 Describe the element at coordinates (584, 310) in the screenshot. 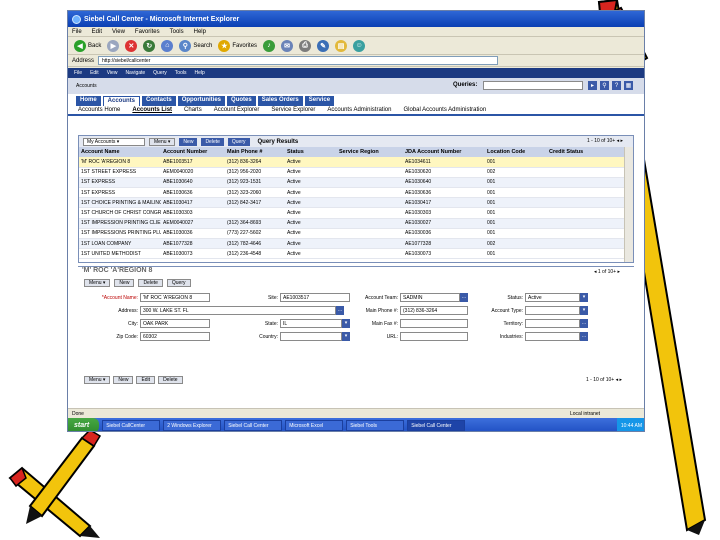

I see `account-type-dropdown-icon: ▾` at that location.